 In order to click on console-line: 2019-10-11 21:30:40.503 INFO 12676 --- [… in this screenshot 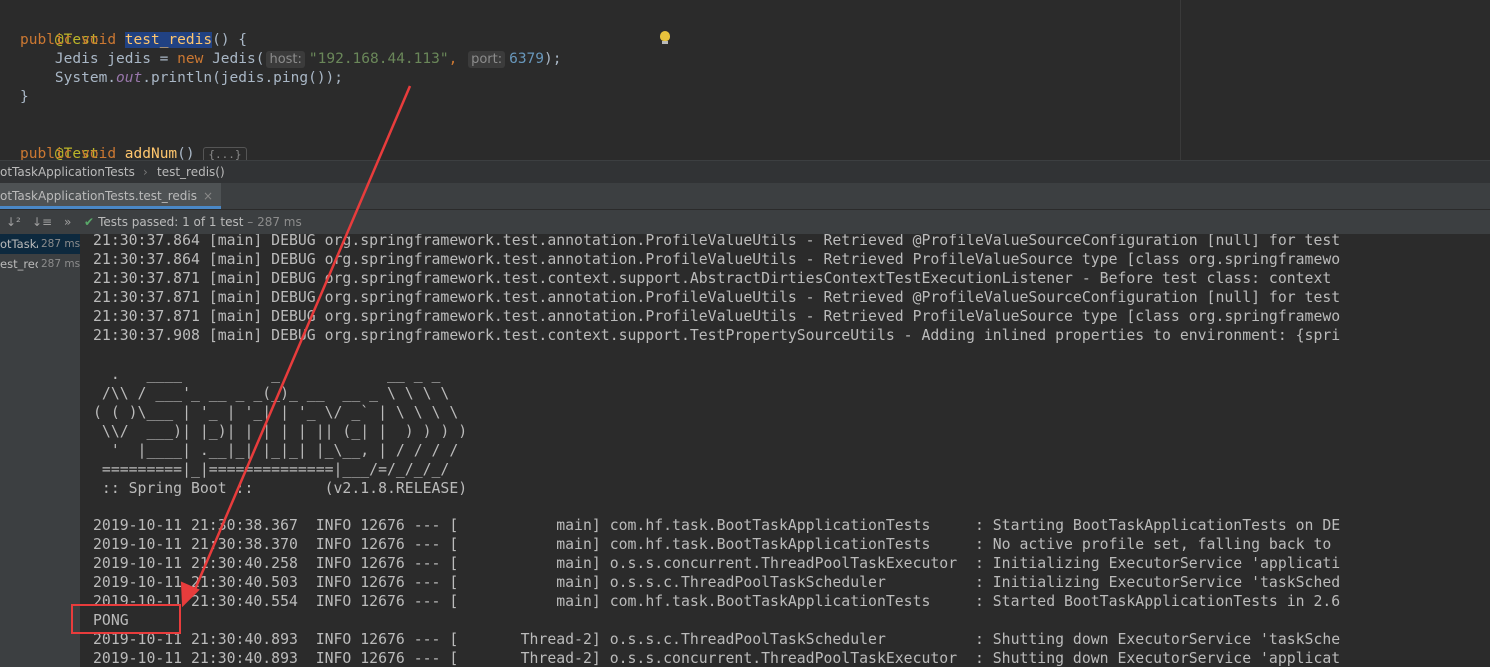, I will do `click(717, 582)`.